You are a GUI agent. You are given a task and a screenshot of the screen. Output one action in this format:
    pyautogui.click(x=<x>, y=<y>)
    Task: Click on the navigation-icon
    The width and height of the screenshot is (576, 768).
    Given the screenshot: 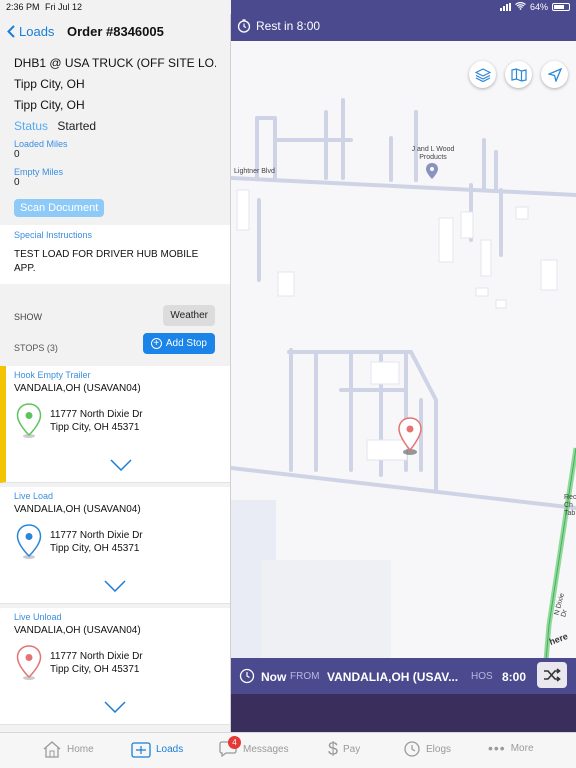 What is the action you would take?
    pyautogui.click(x=554, y=74)
    